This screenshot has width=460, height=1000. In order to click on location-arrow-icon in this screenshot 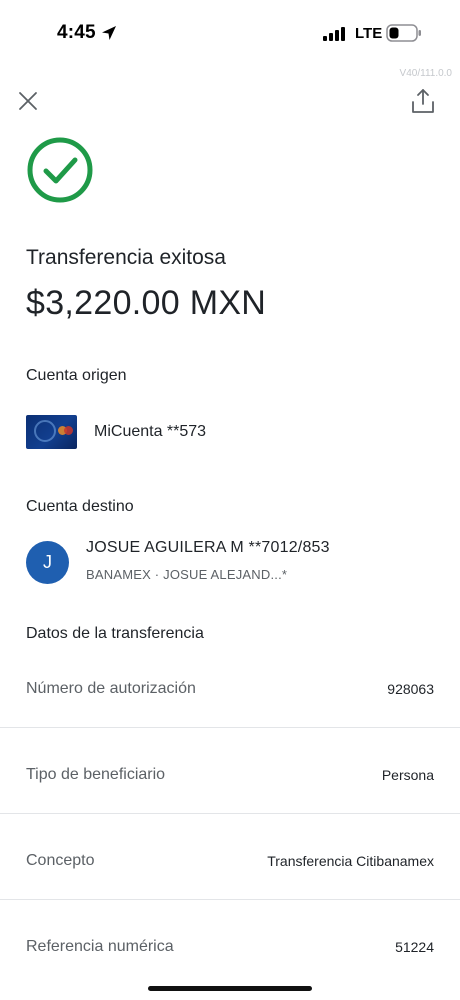, I will do `click(109, 33)`.